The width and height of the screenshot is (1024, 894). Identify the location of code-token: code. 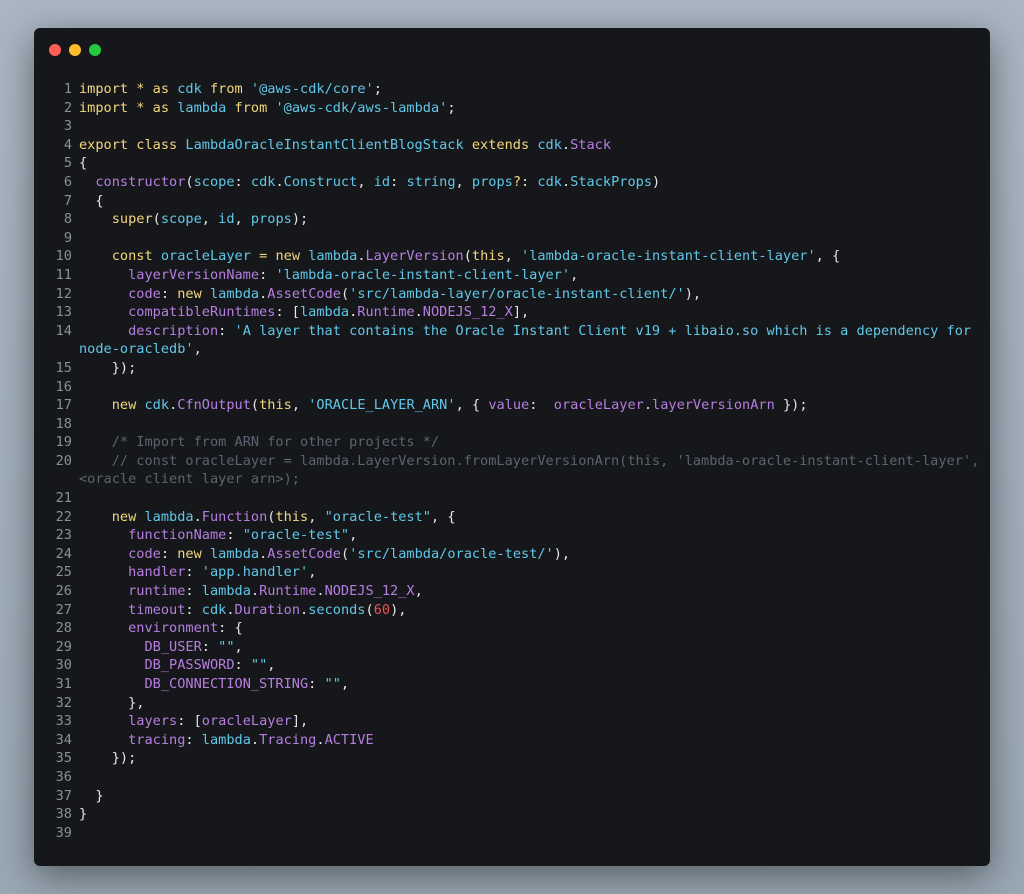
(144, 294).